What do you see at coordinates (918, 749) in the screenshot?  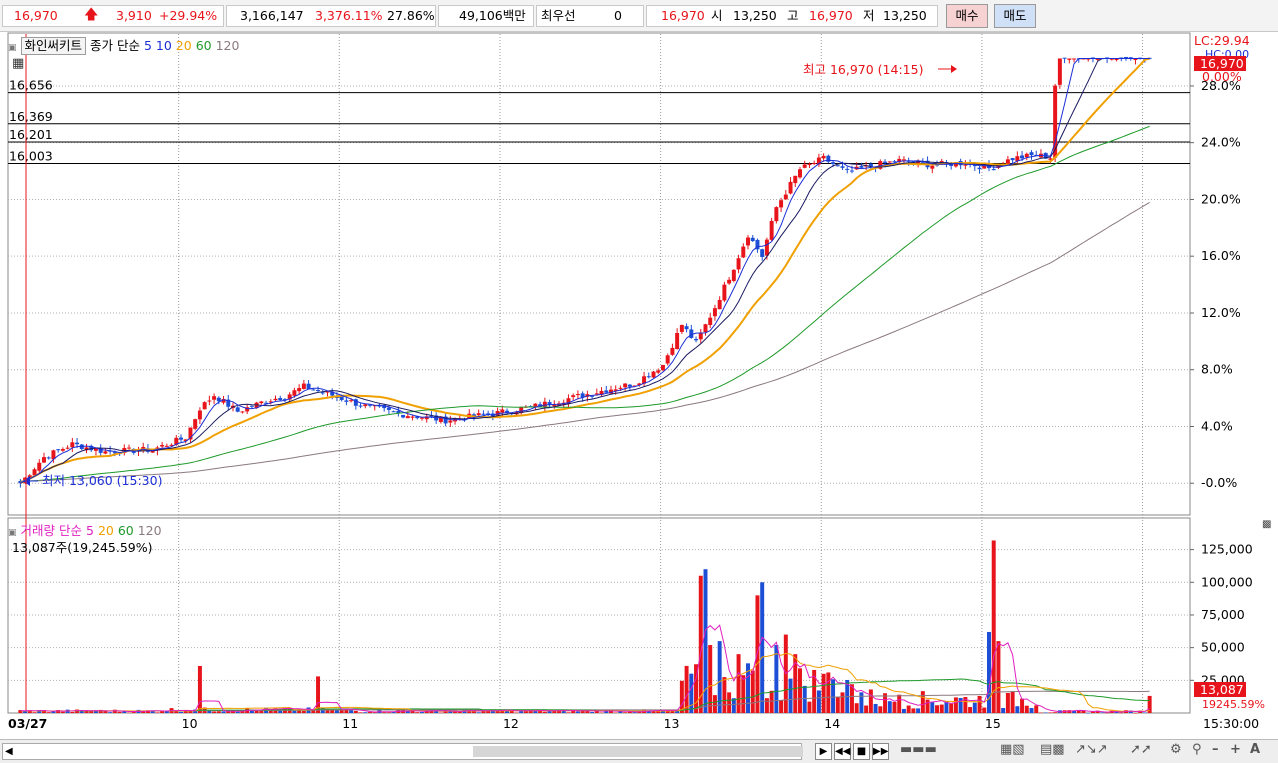 I see `zoom-slider: ▬▬▬` at bounding box center [918, 749].